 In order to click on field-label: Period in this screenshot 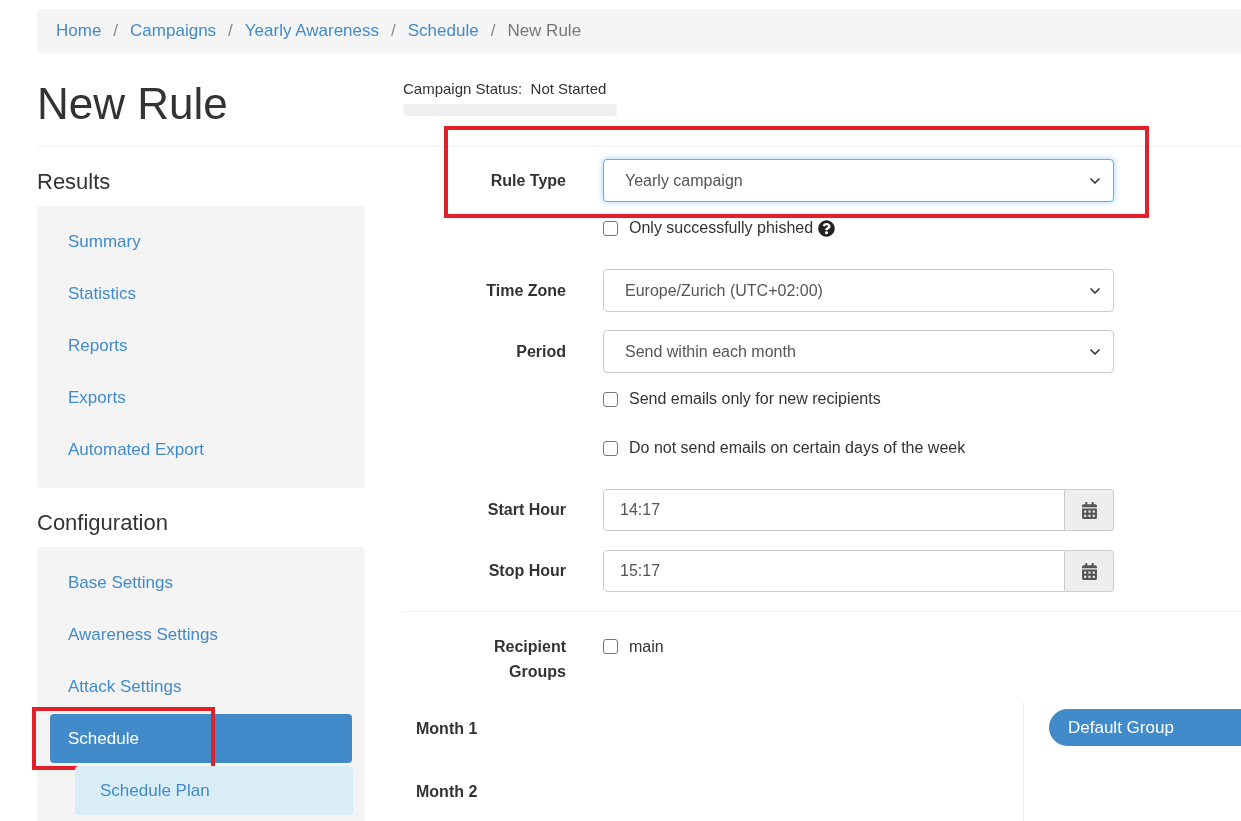, I will do `click(541, 351)`.